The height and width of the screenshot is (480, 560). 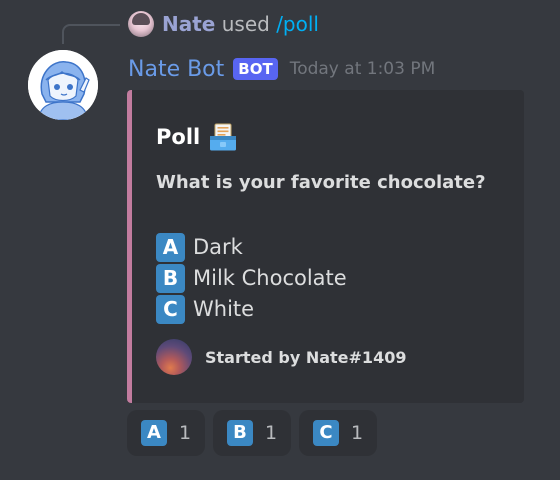 What do you see at coordinates (306, 357) in the screenshot?
I see `footer-text: Started by Nate#1409` at bounding box center [306, 357].